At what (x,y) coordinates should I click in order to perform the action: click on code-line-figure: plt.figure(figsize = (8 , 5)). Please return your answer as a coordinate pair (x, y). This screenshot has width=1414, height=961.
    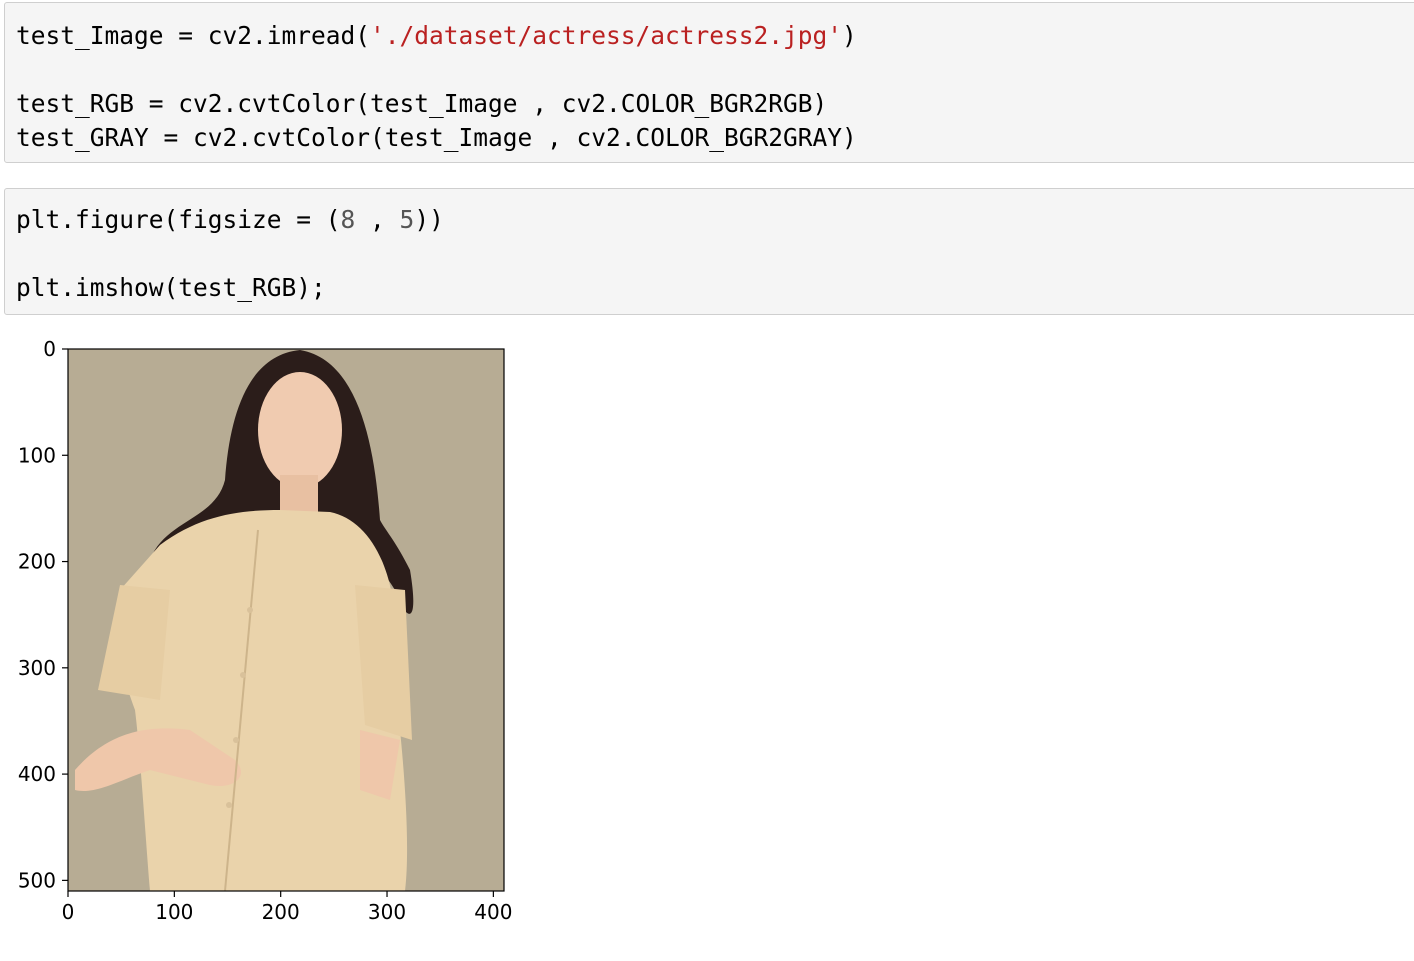
    Looking at the image, I should click on (230, 220).